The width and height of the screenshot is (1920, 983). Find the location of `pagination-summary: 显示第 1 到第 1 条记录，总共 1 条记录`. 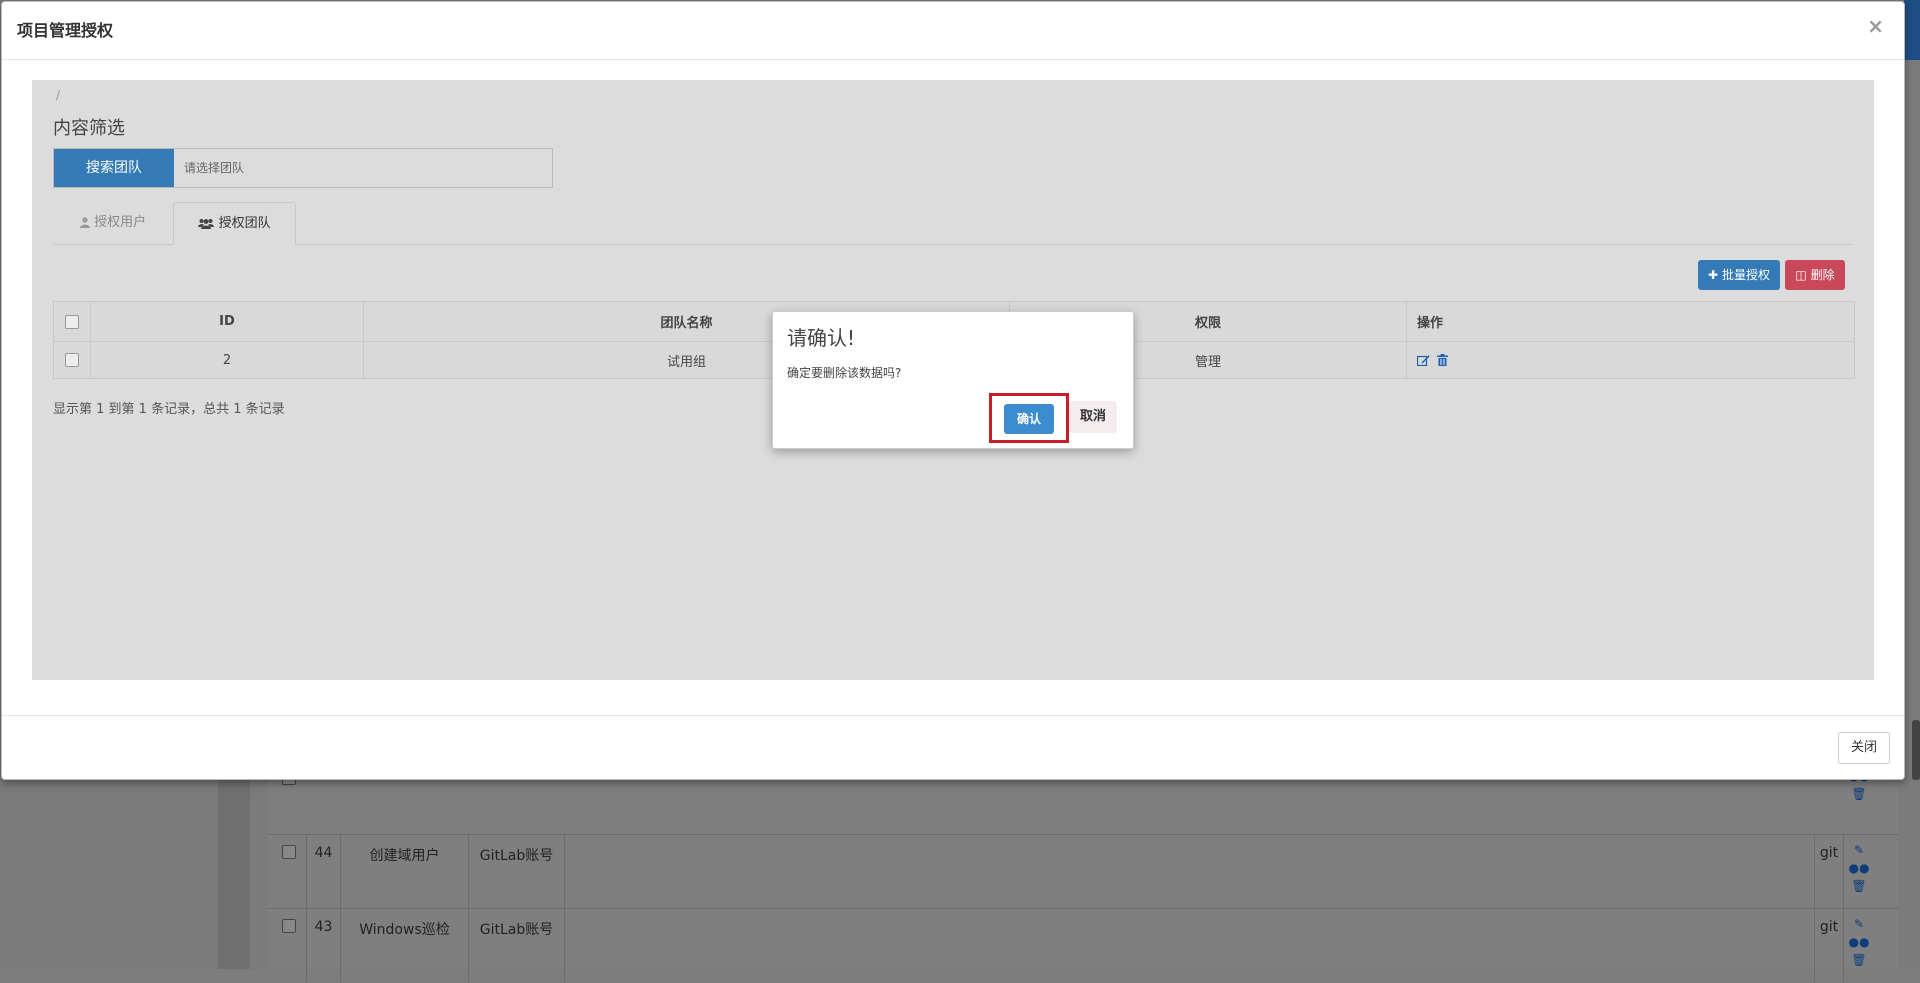

pagination-summary: 显示第 1 到第 1 条记录，总共 1 条记录 is located at coordinates (169, 409).